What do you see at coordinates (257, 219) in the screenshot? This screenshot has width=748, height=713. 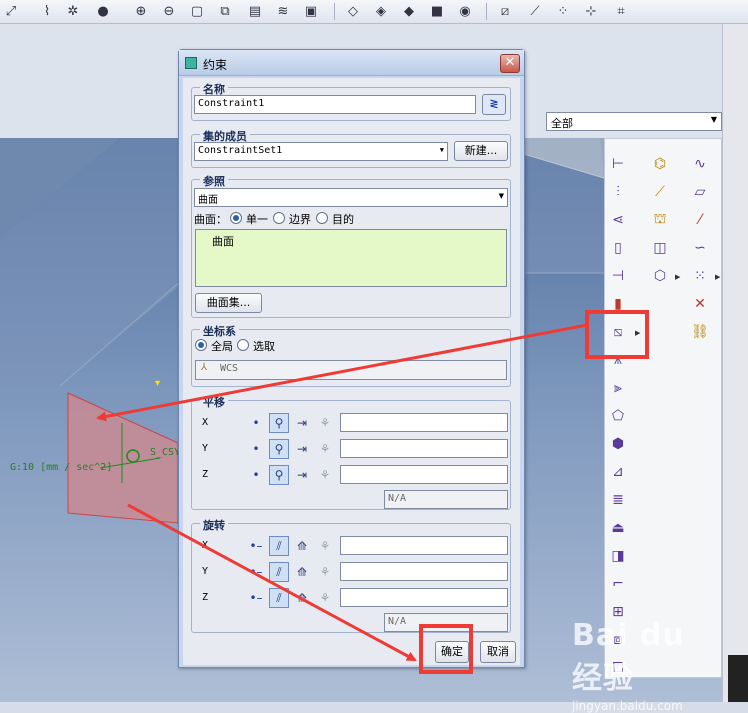 I see `radio-single-label: 单一` at bounding box center [257, 219].